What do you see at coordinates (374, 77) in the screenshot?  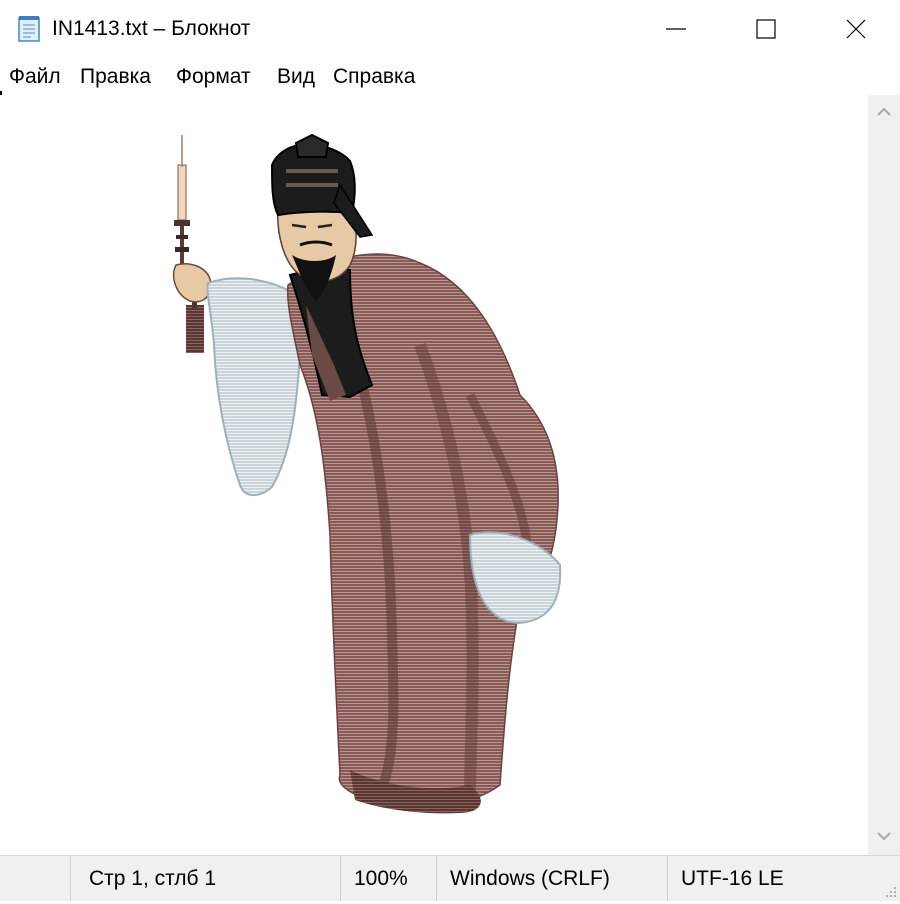 I see `menu-help: Справка` at bounding box center [374, 77].